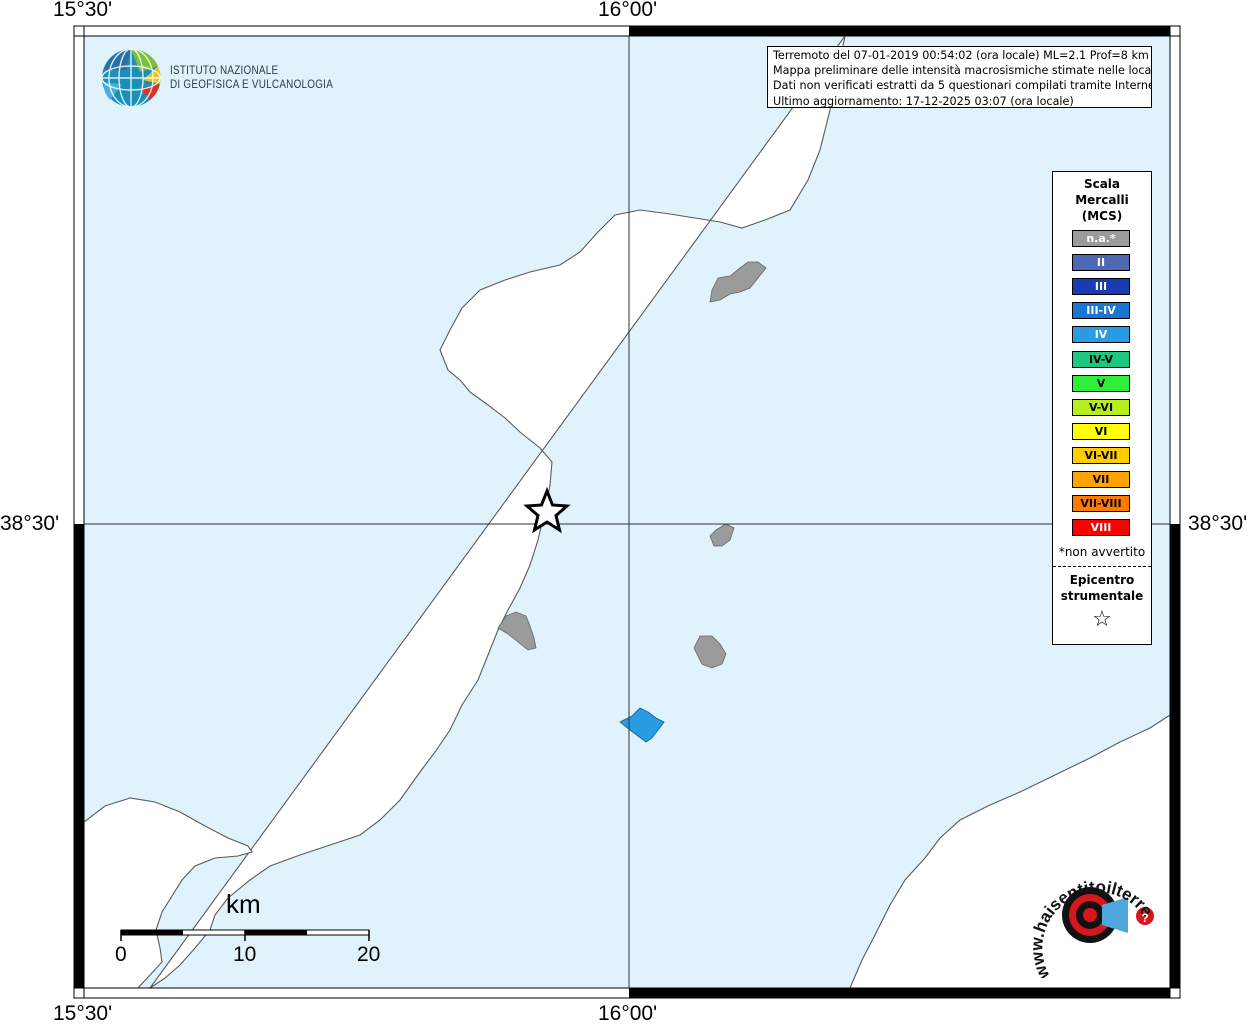  Describe the element at coordinates (1101, 455) in the screenshot. I see `legend-swatch-9: VI-VII` at that location.